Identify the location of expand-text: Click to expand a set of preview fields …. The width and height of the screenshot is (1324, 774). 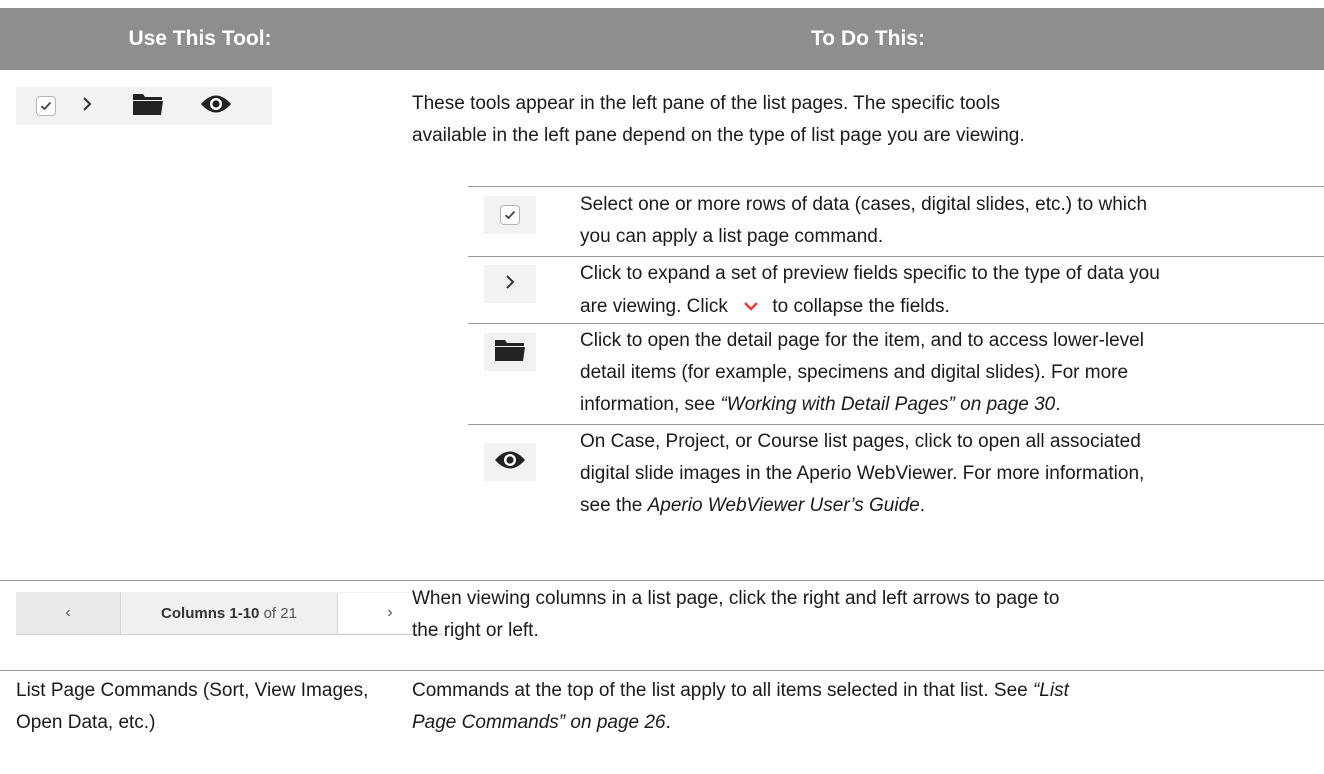
(870, 290).